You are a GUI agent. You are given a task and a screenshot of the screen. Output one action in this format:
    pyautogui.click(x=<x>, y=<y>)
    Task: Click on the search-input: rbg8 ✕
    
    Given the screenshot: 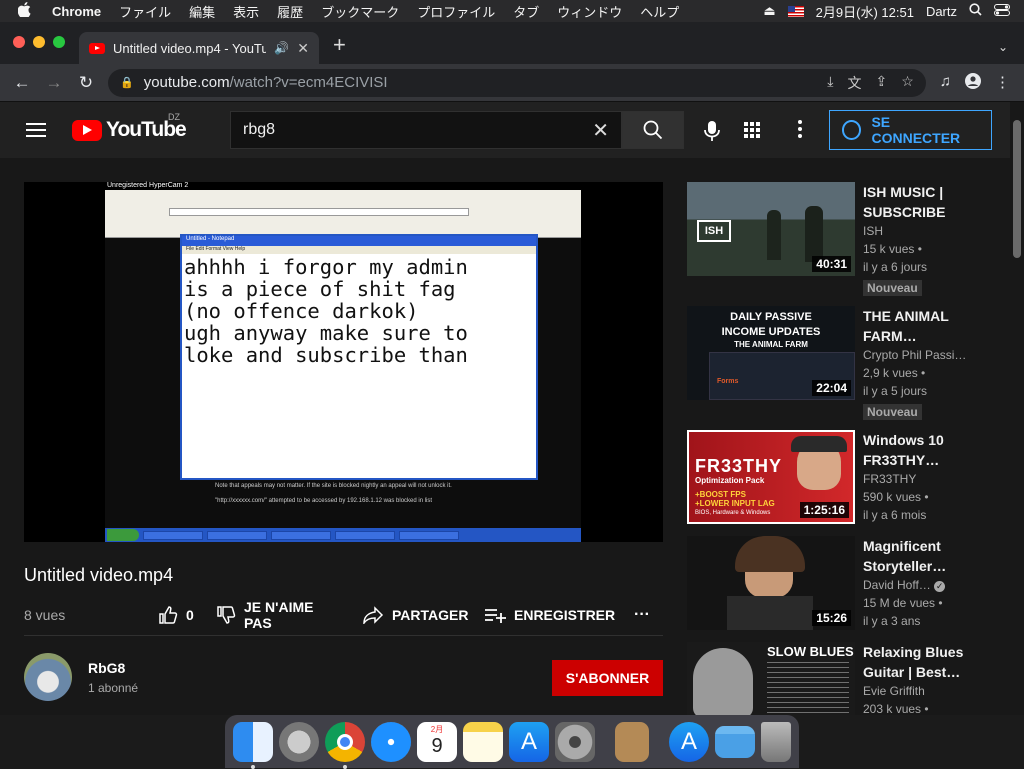 What is the action you would take?
    pyautogui.click(x=426, y=130)
    